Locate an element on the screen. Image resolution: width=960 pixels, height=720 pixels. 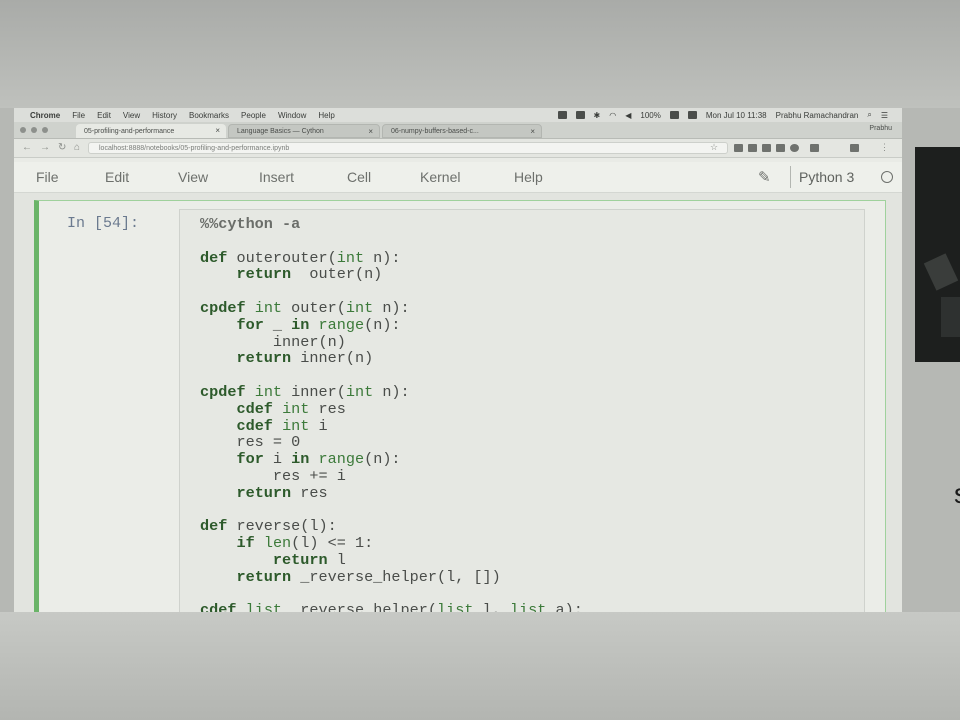
menu-view: View is located at coordinates (131, 115).